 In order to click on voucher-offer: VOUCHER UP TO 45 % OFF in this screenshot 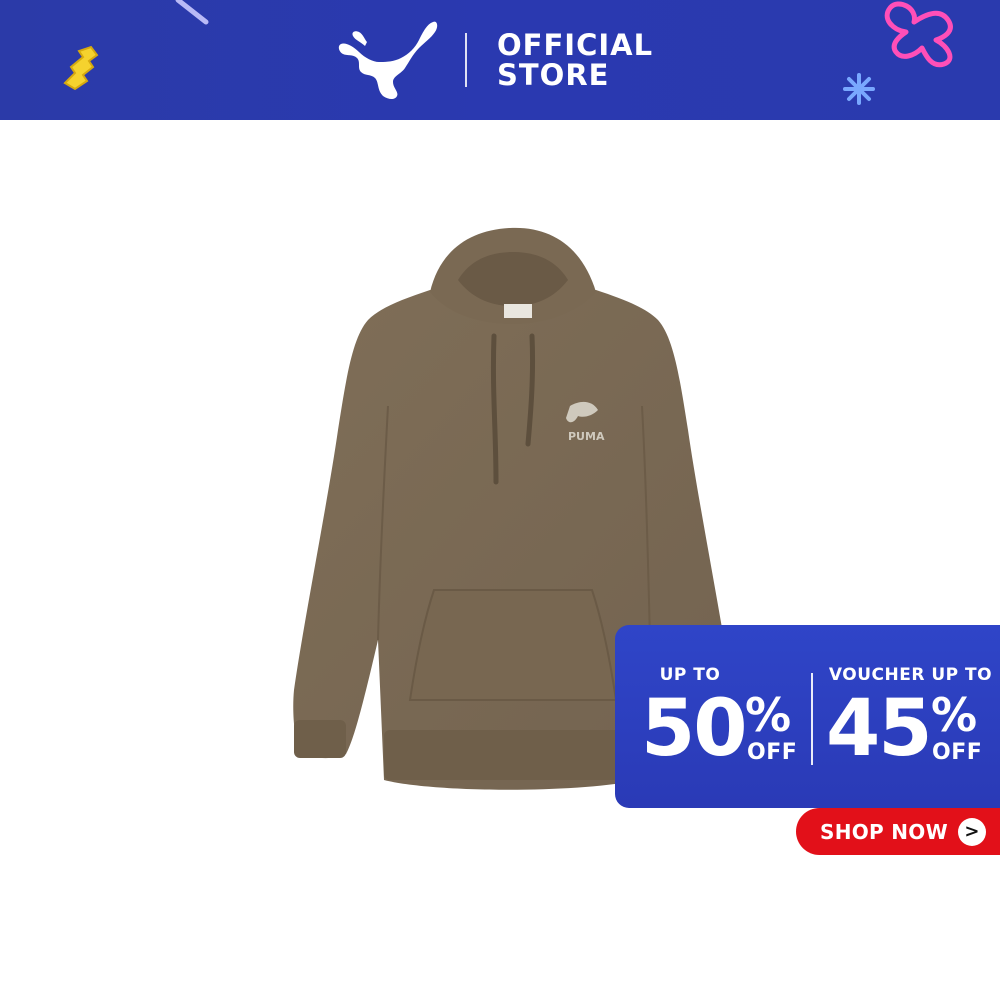, I will do `click(909, 716)`.